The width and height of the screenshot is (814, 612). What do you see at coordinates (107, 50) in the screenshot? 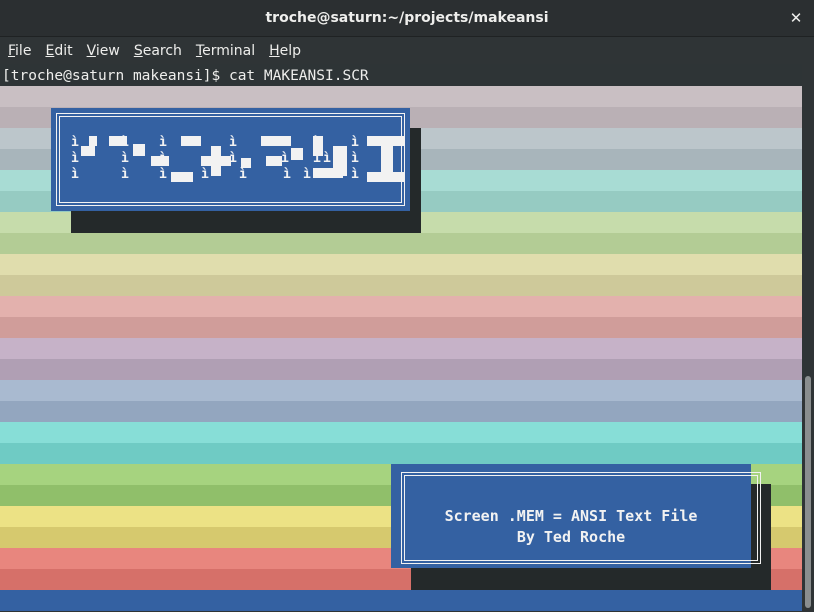
I see `menu-view-label: iew` at bounding box center [107, 50].